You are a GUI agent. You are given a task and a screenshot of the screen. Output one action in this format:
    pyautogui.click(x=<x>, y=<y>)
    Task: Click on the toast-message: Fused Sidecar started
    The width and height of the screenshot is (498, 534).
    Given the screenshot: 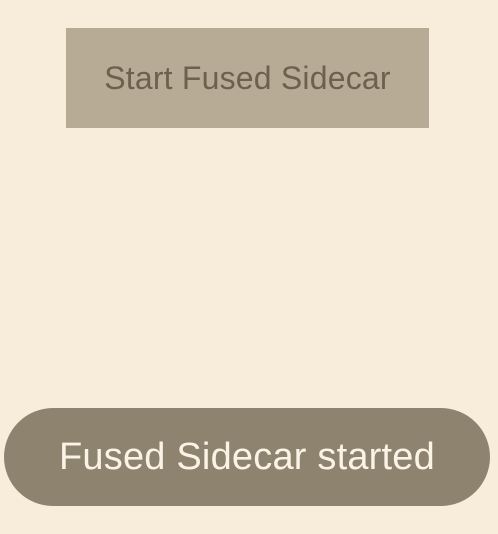 What is the action you would take?
    pyautogui.click(x=247, y=456)
    